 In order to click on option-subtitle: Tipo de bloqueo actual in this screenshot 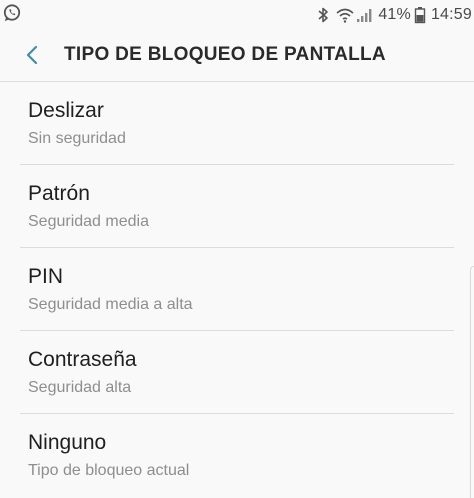, I will do `click(109, 470)`.